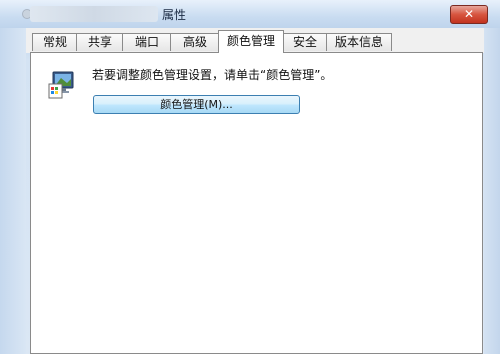 Image resolution: width=500 pixels, height=354 pixels. Describe the element at coordinates (469, 14) in the screenshot. I see `close-button: ✕` at that location.